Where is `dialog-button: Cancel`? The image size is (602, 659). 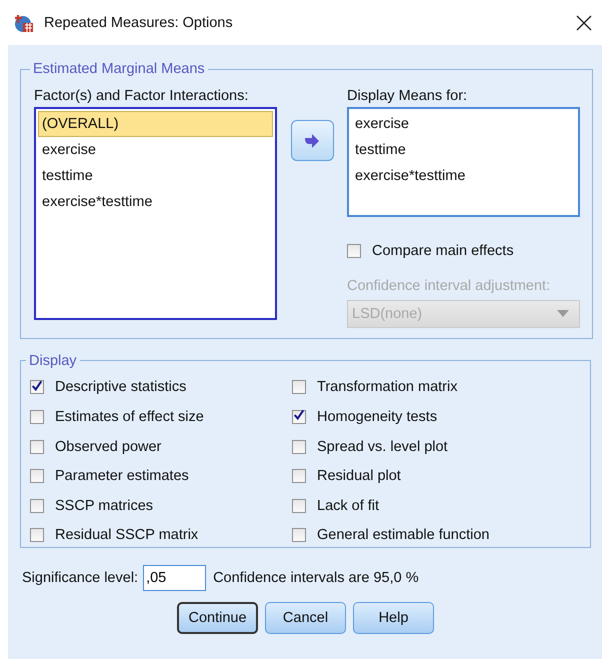
dialog-button: Cancel is located at coordinates (305, 618).